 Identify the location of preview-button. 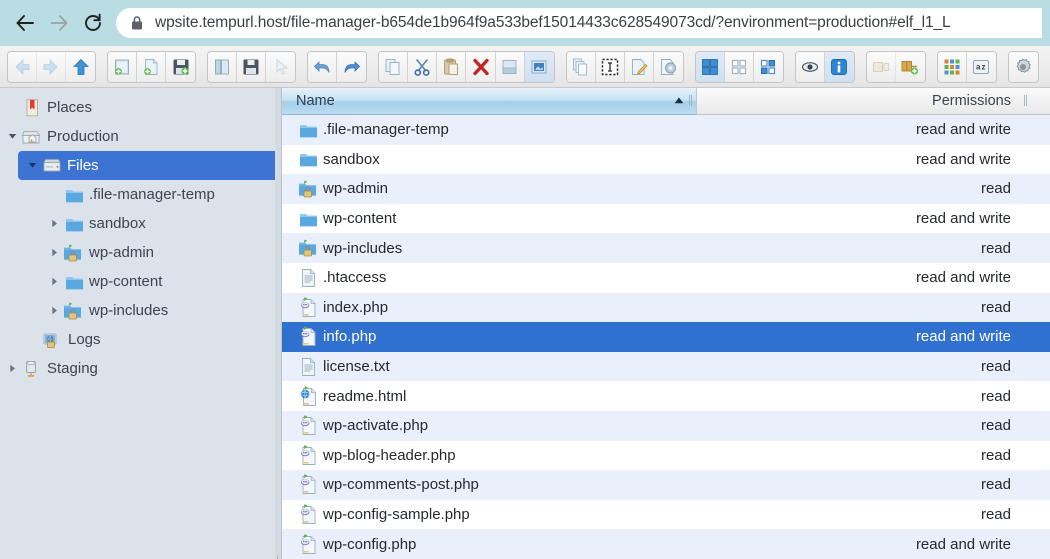
(810, 66).